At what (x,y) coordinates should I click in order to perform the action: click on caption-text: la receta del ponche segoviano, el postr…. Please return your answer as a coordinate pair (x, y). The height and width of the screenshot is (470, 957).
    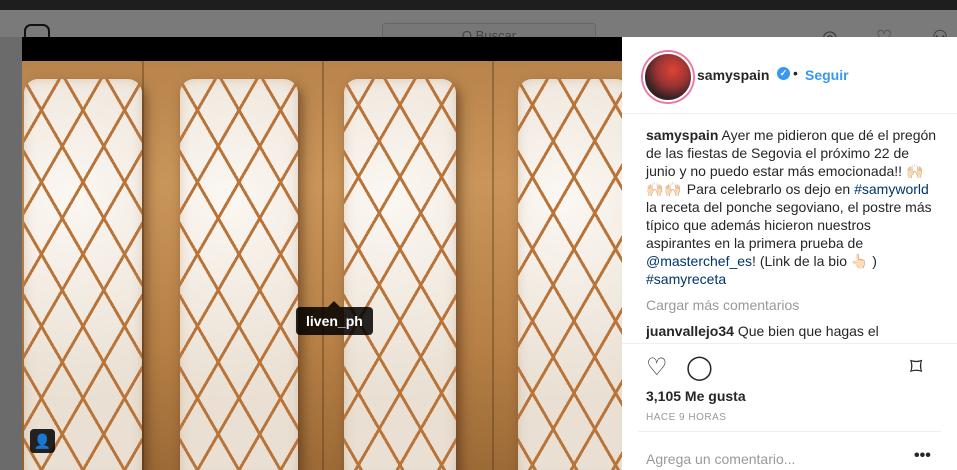
    Looking at the image, I should click on (789, 225).